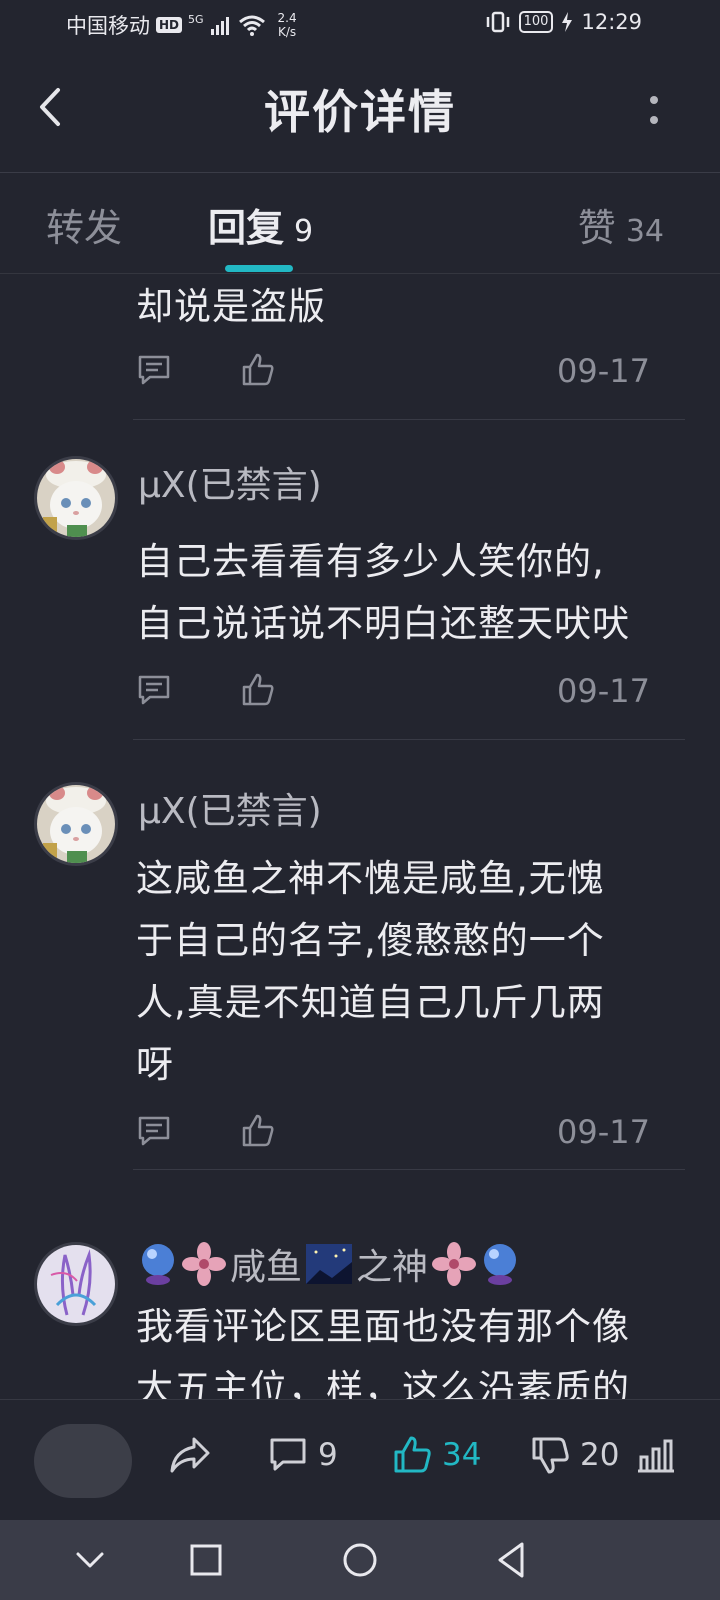 The width and height of the screenshot is (720, 1600). I want to click on reply-content-line: 我看评论区里面也没有那个像, so click(383, 1326).